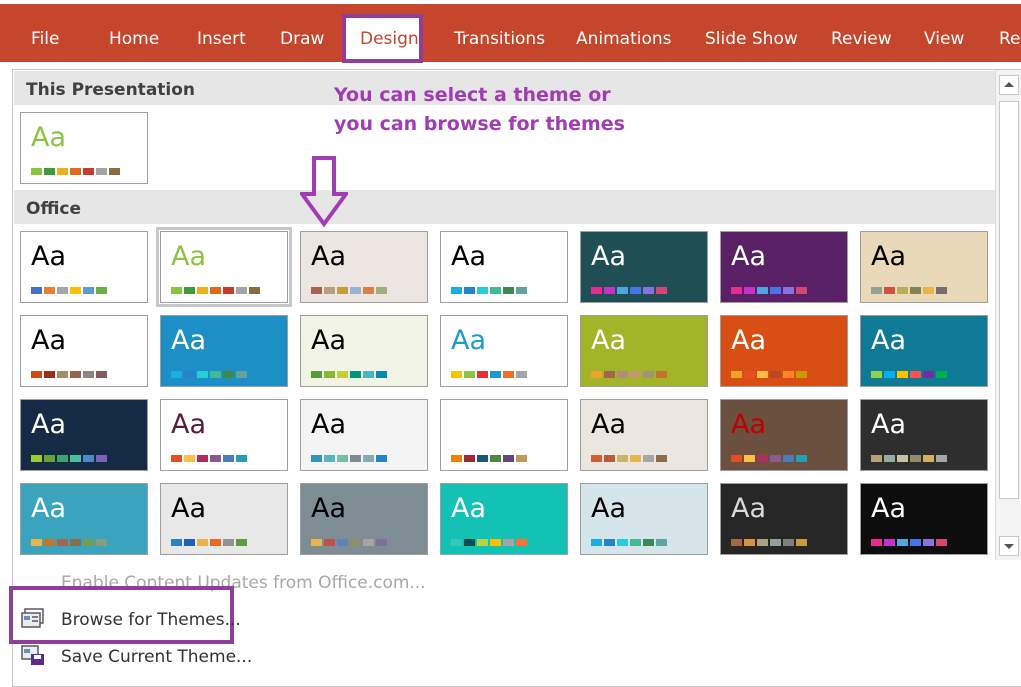  Describe the element at coordinates (479, 124) in the screenshot. I see `annotation-line-2: you can browse for themes` at that location.